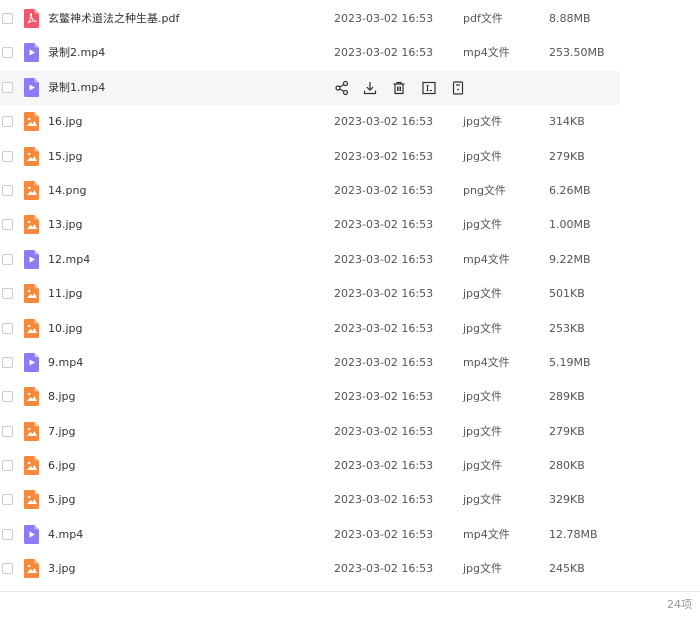  What do you see at coordinates (65, 363) in the screenshot?
I see `file-name: 9.mp4` at bounding box center [65, 363].